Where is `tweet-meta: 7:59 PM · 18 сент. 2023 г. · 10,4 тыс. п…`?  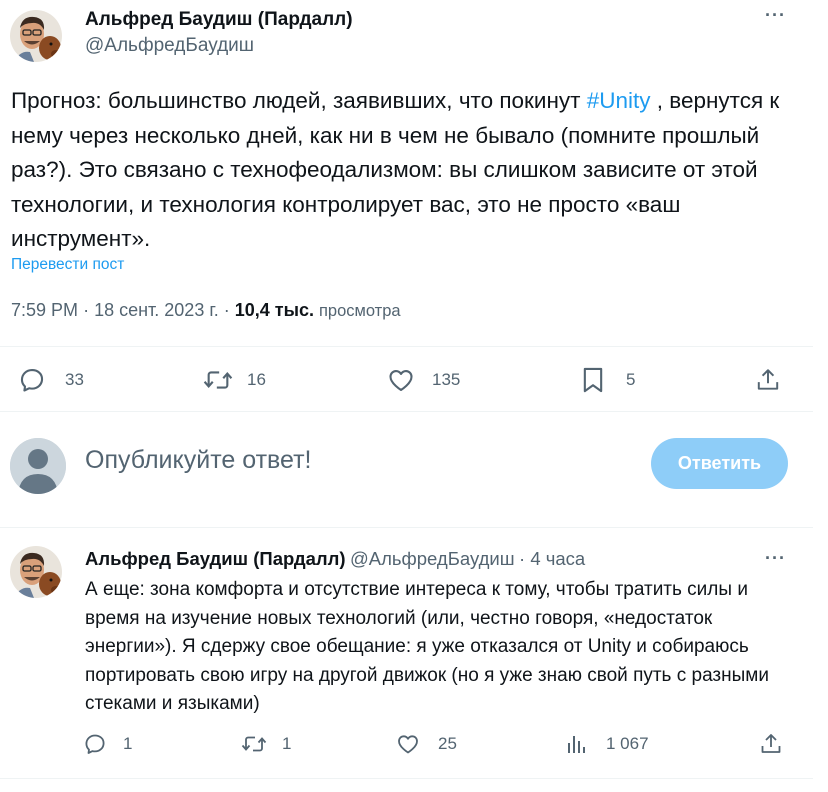 tweet-meta: 7:59 PM · 18 сент. 2023 г. · 10,4 тыс. п… is located at coordinates (206, 310).